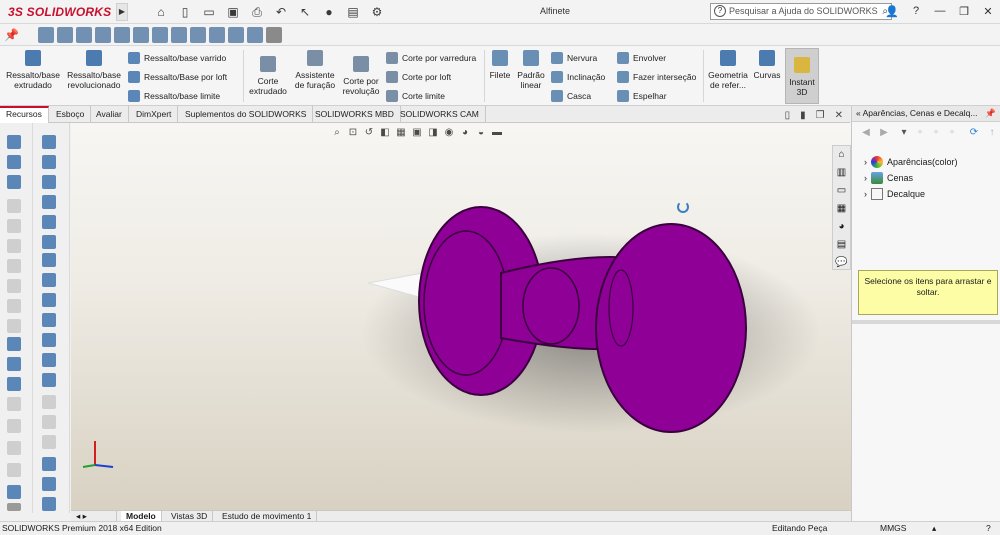 The image size is (1000, 535). What do you see at coordinates (198, 35) in the screenshot?
I see `view-dimetric-icon` at bounding box center [198, 35].